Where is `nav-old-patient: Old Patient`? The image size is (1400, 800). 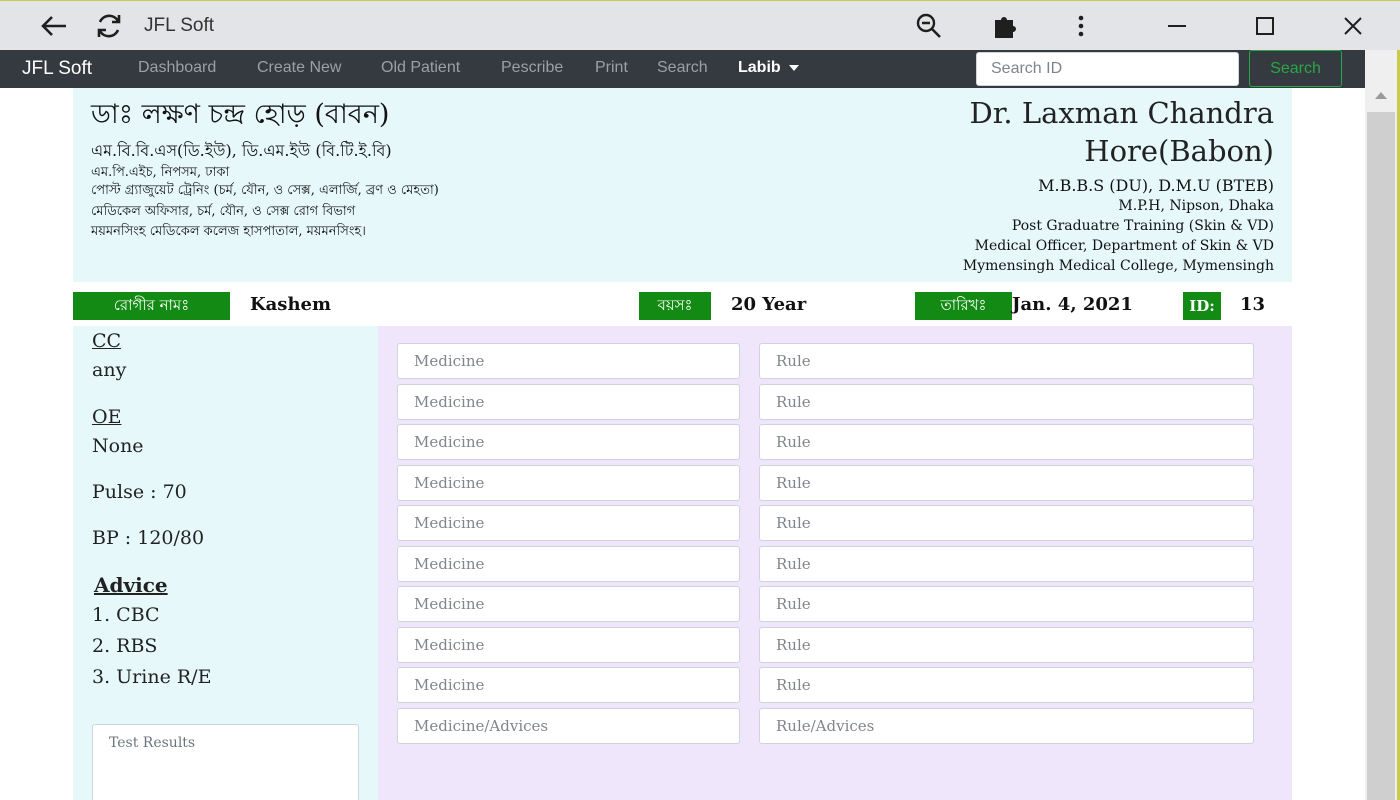 nav-old-patient: Old Patient is located at coordinates (420, 68).